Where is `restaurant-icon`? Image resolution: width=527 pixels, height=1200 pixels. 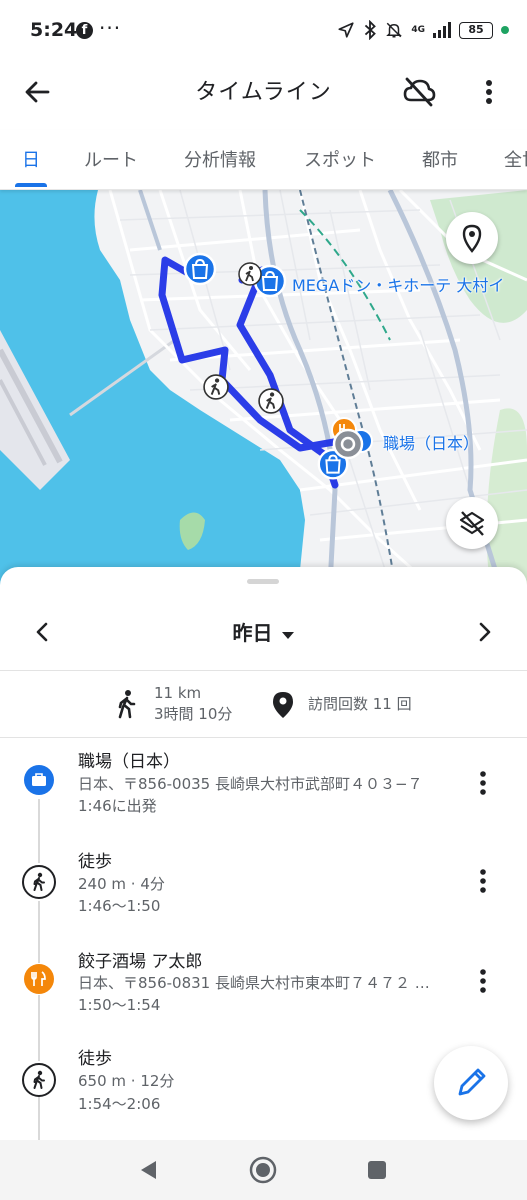
restaurant-icon is located at coordinates (39, 979).